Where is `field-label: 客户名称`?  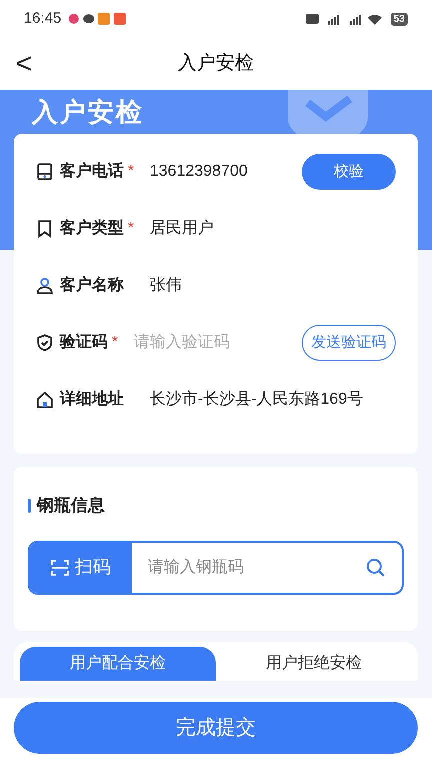
field-label: 客户名称 is located at coordinates (92, 285).